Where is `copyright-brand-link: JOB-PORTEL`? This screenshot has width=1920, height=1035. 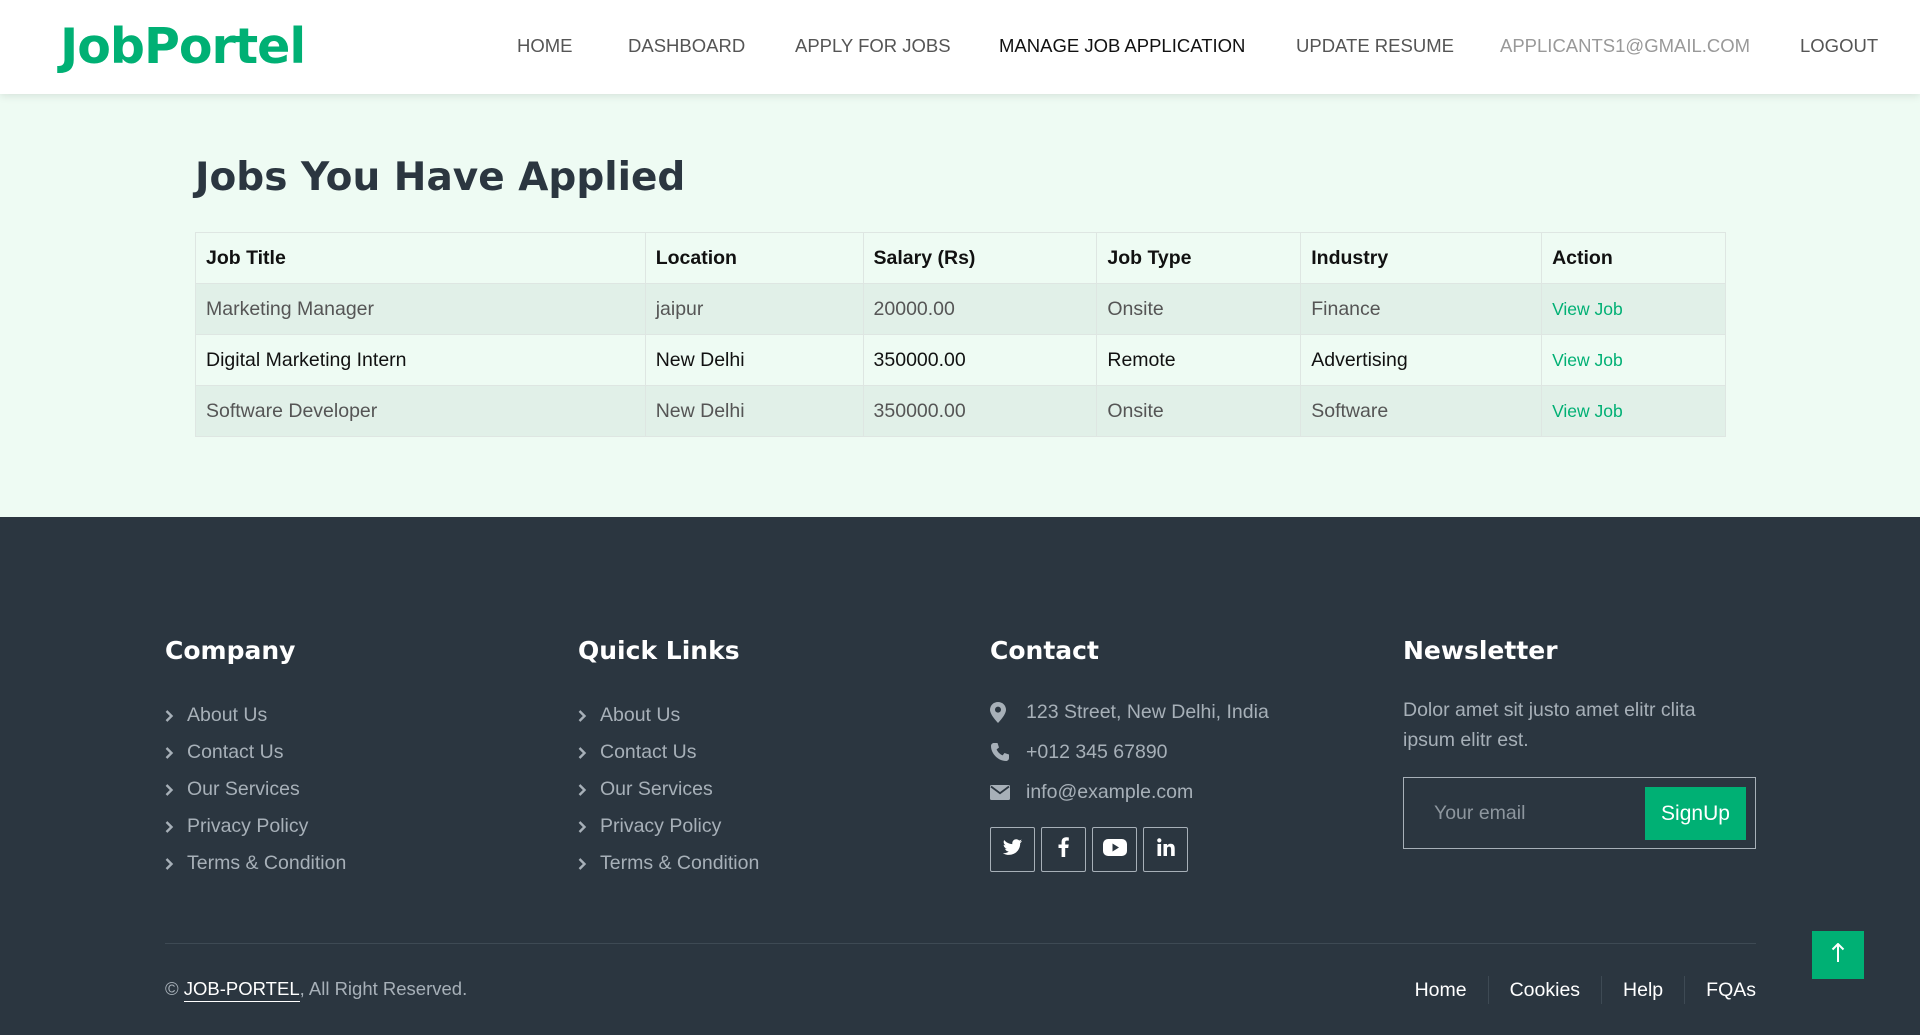
copyright-brand-link: JOB-PORTEL is located at coordinates (241, 990).